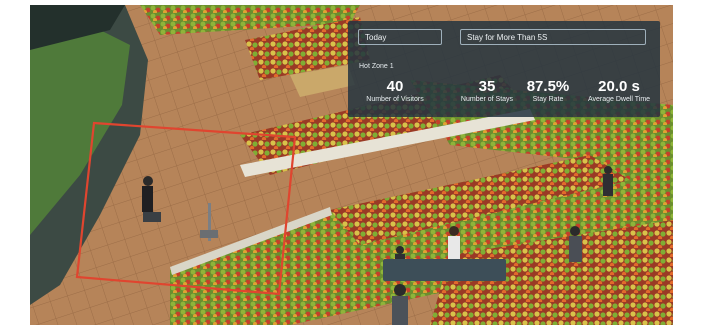 The image size is (703, 326). What do you see at coordinates (548, 86) in the screenshot?
I see `stat-value: 87.5%` at bounding box center [548, 86].